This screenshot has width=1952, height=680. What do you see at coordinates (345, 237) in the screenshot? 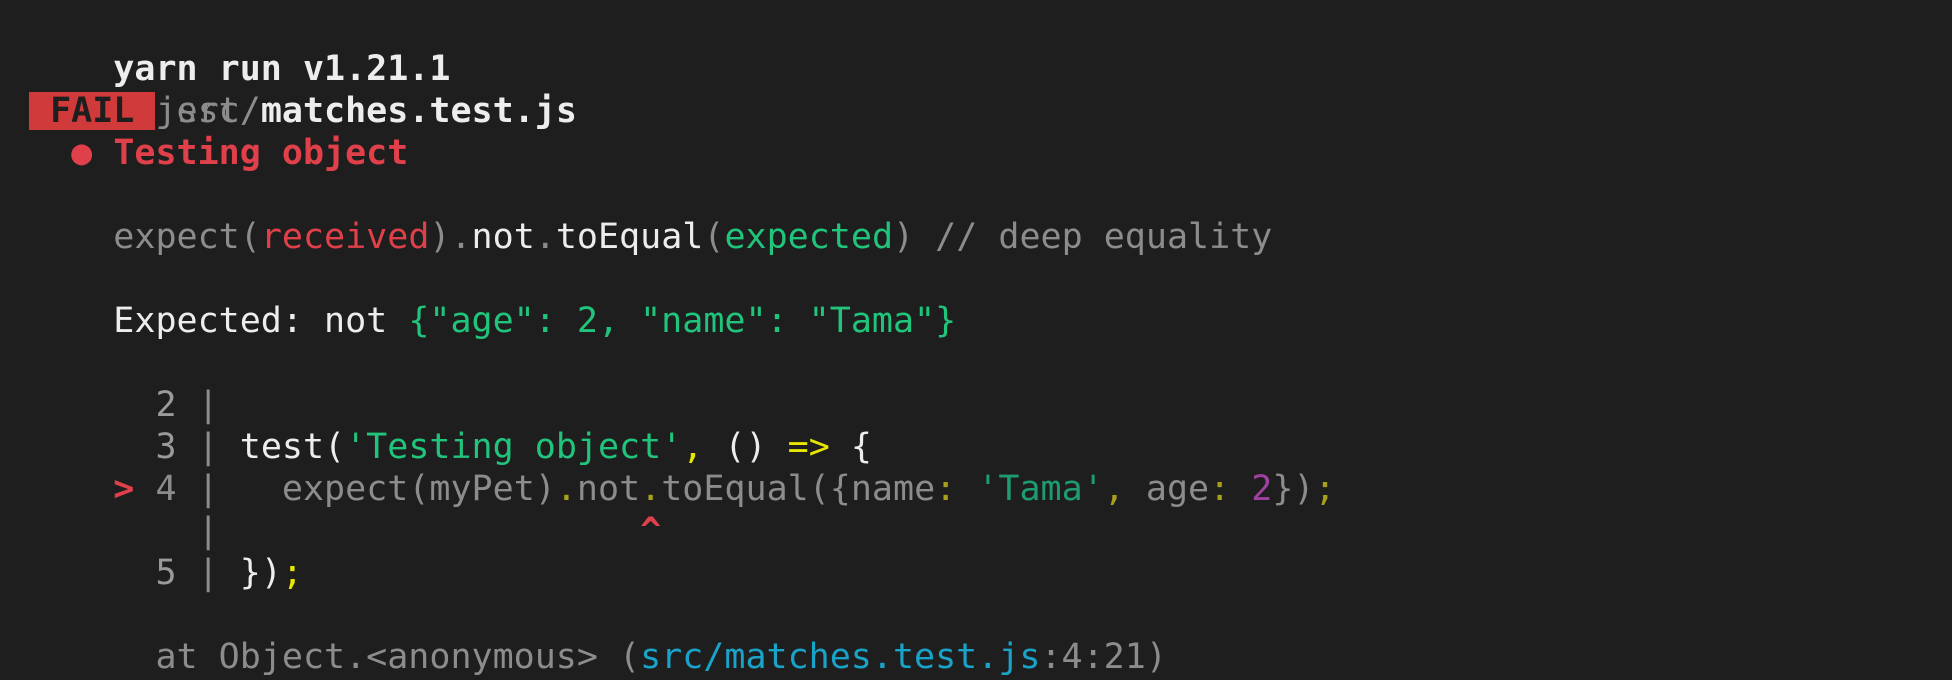
I see `matcher-received: received` at bounding box center [345, 237].